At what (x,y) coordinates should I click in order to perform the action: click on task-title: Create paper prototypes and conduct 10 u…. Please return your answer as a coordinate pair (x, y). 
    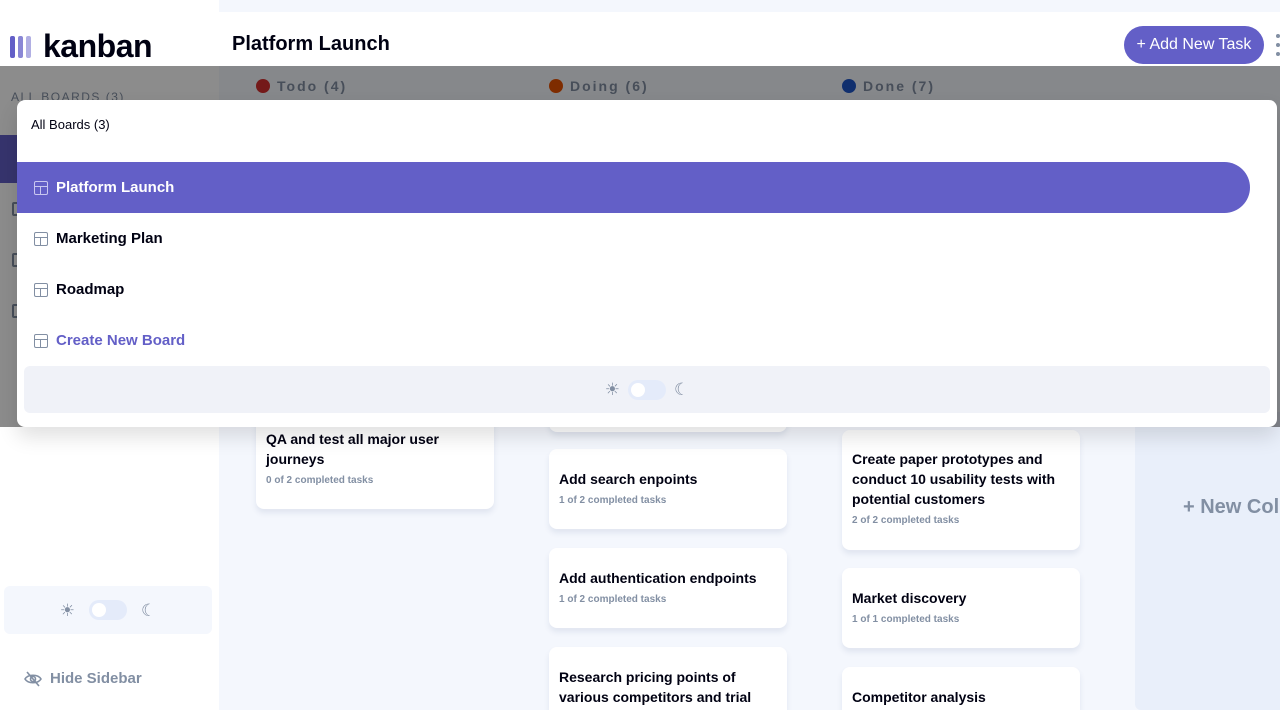
    Looking at the image, I should click on (954, 479).